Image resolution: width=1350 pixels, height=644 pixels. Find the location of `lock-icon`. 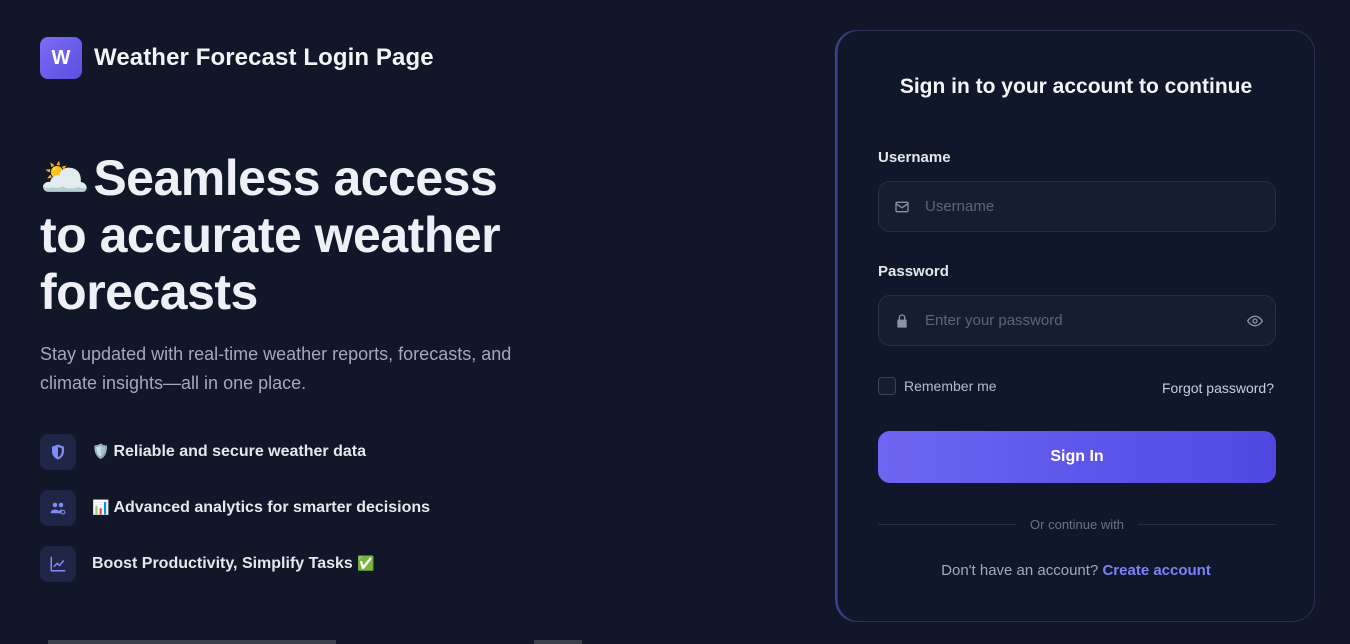

lock-icon is located at coordinates (901, 321).